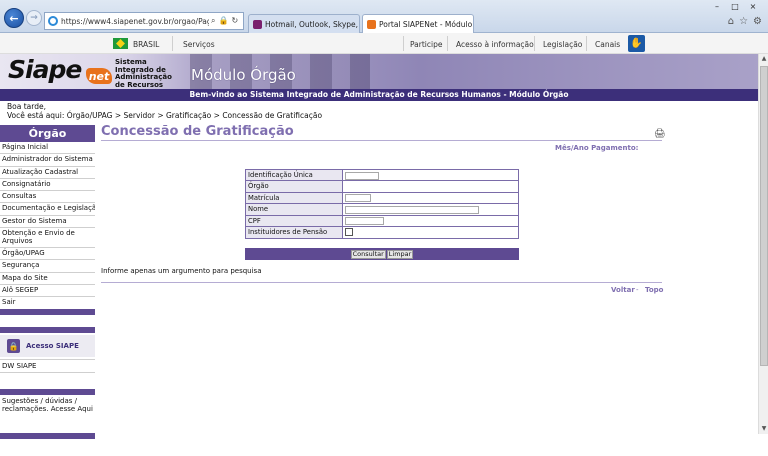 The image size is (768, 456). I want to click on search-icon: ⌕, so click(213, 21).